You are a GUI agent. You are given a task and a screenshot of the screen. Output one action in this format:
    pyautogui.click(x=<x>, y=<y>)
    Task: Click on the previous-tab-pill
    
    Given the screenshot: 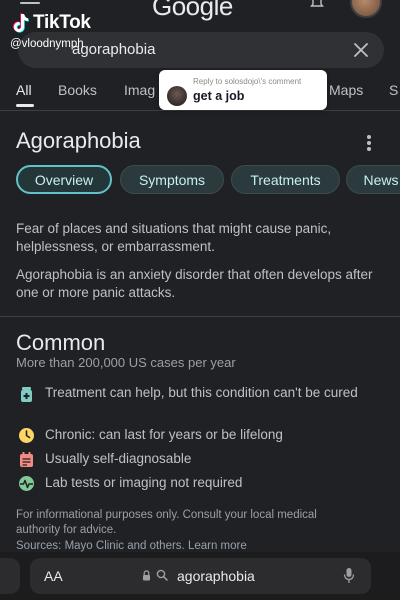 What is the action you would take?
    pyautogui.click(x=10, y=576)
    